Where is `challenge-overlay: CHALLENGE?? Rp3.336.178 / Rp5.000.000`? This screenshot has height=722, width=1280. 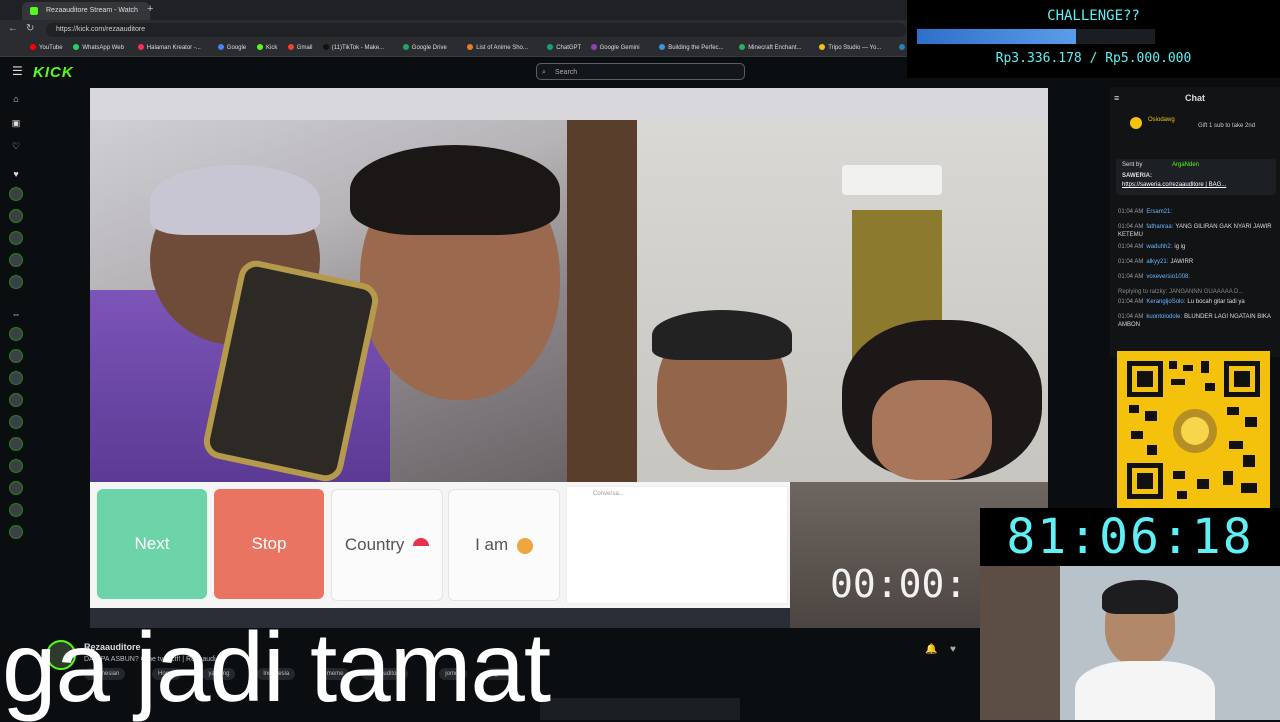
challenge-overlay: CHALLENGE?? Rp3.336.178 / Rp5.000.000 is located at coordinates (1093, 39).